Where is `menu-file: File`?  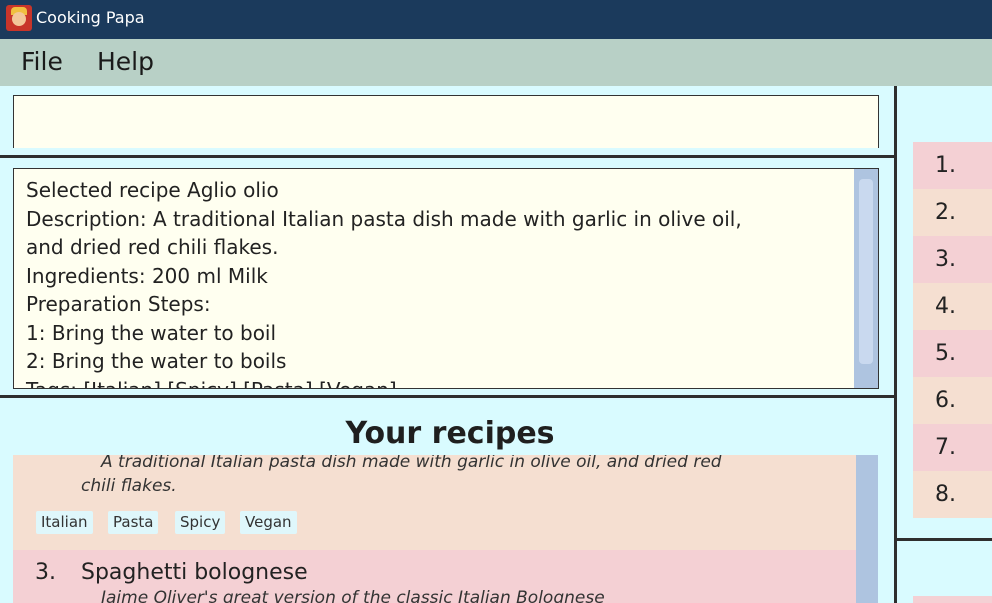
menu-file: File is located at coordinates (42, 62).